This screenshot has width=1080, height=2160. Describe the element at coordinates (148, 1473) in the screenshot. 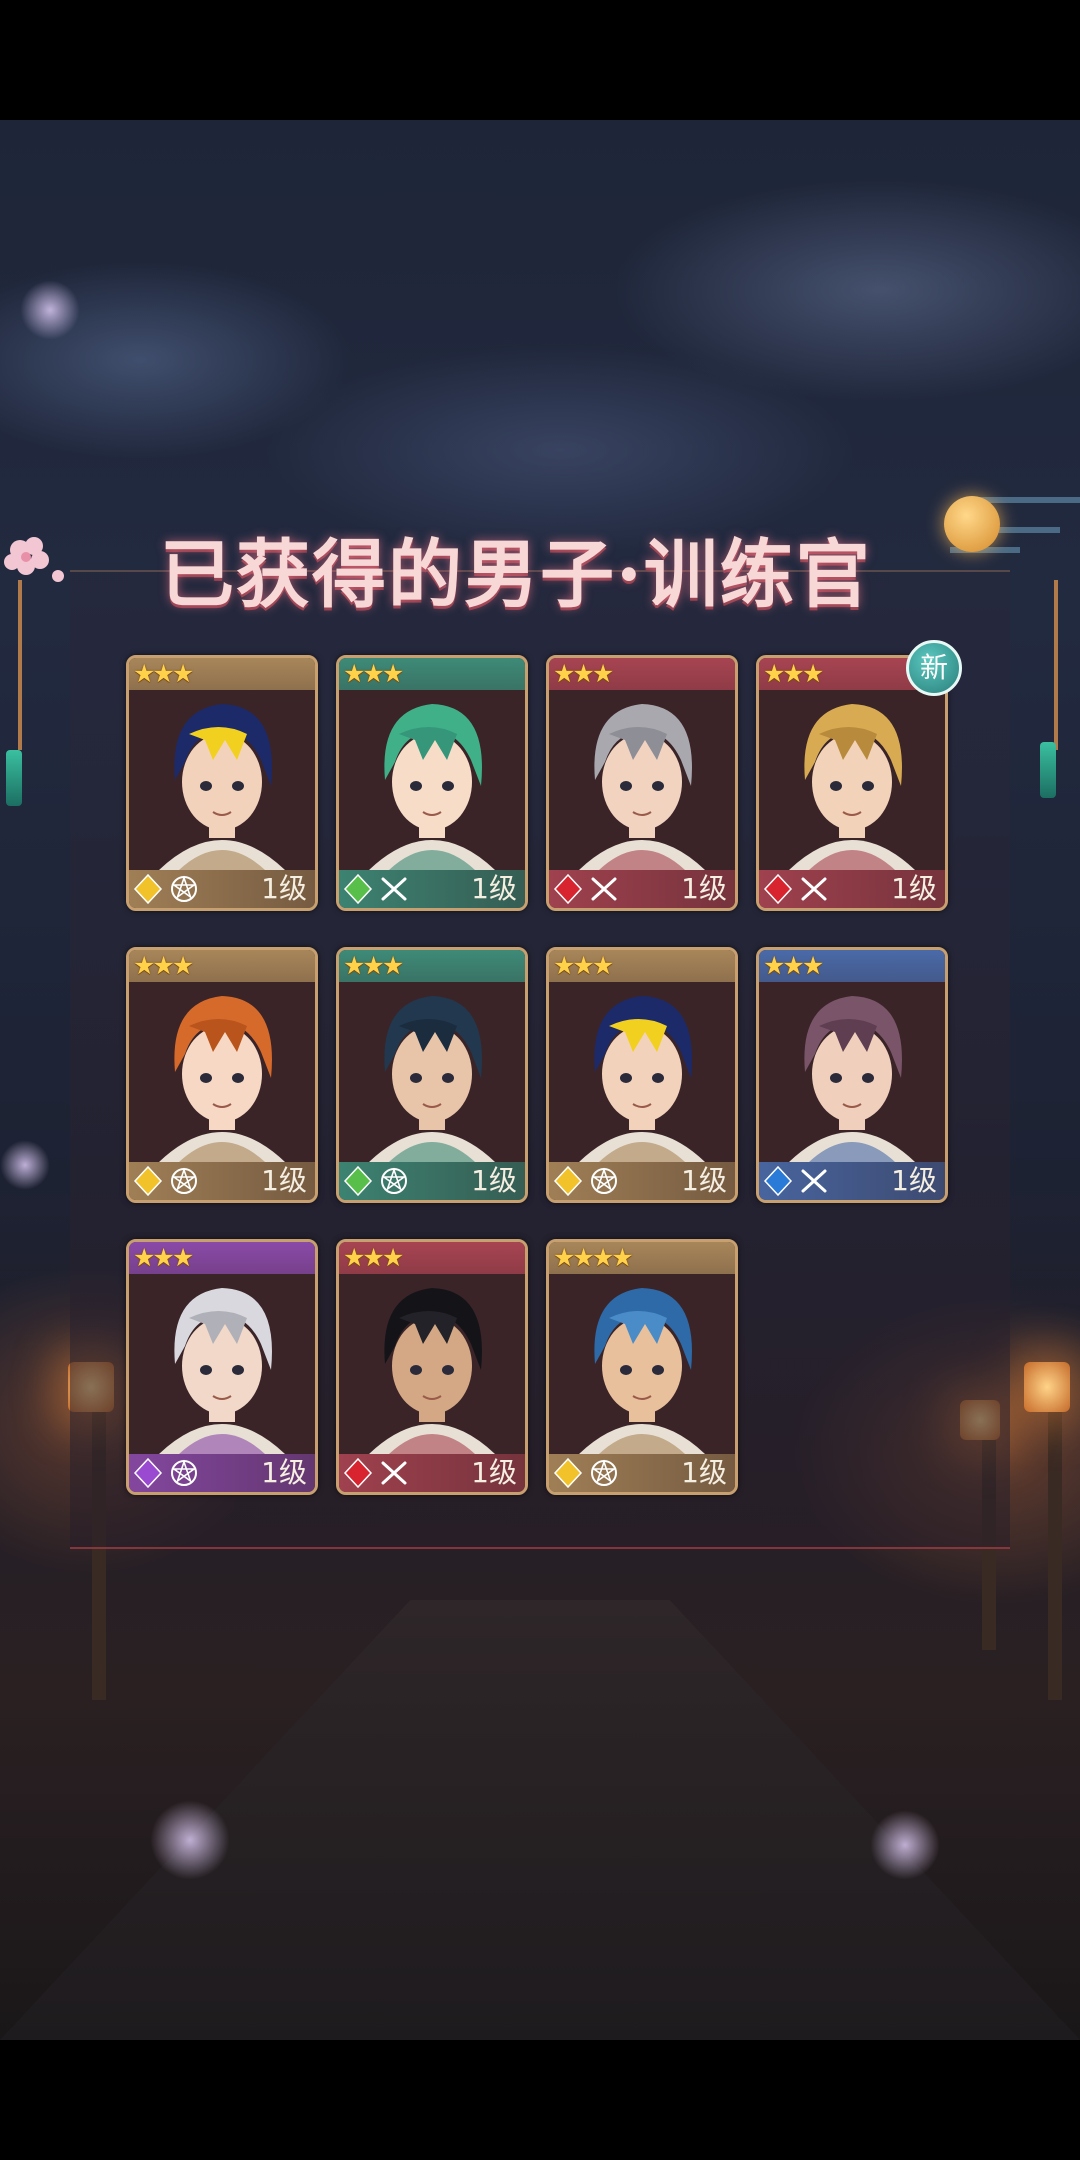

I see `void-element-icon` at that location.